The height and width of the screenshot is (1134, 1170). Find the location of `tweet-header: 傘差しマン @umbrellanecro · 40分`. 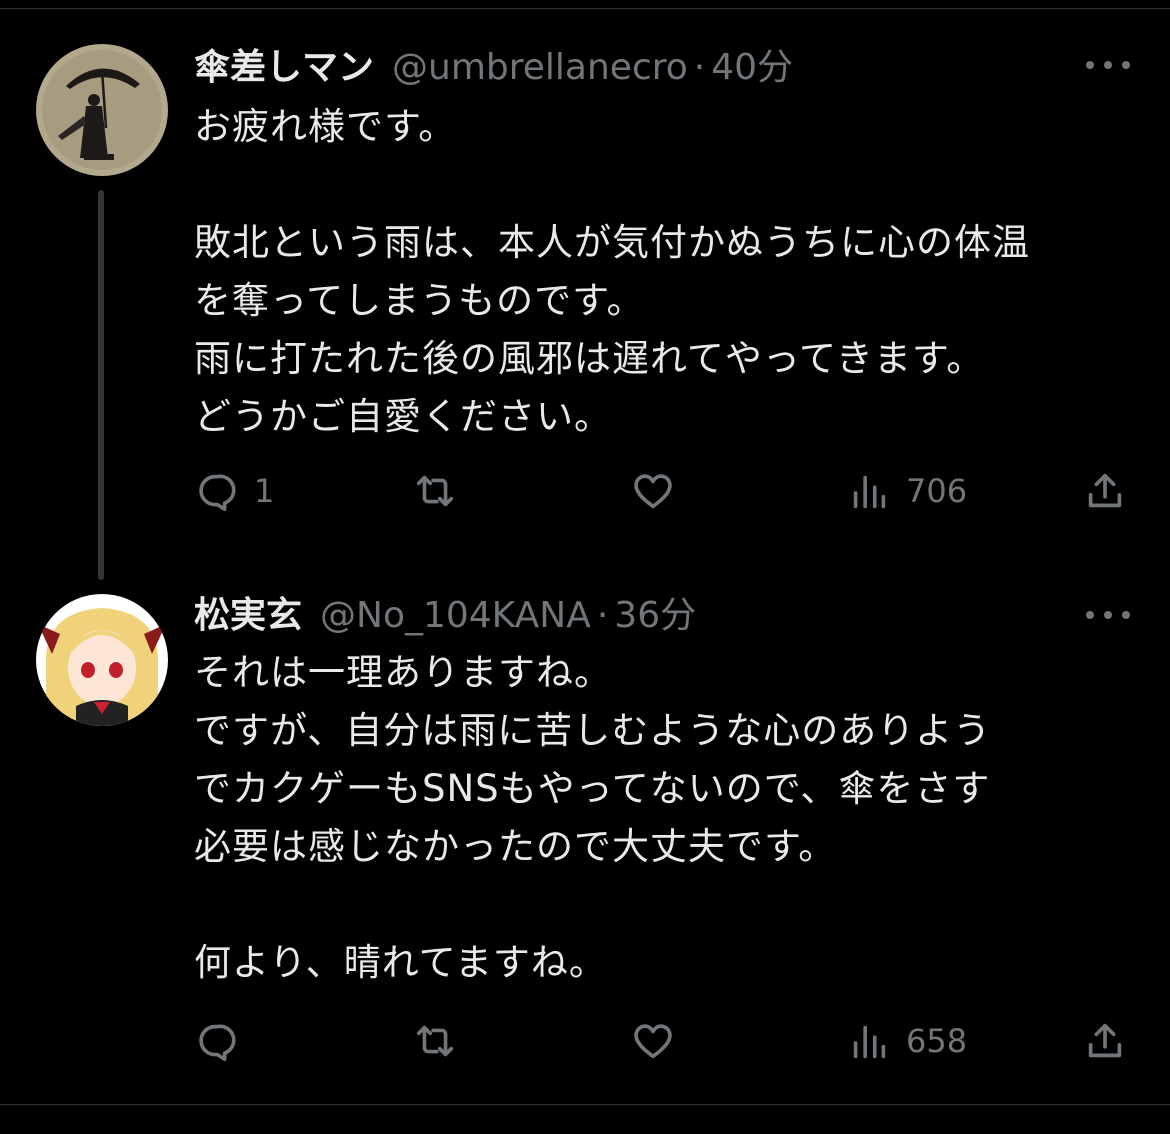

tweet-header: 傘差しマン @umbrellanecro · 40分 is located at coordinates (493, 63).